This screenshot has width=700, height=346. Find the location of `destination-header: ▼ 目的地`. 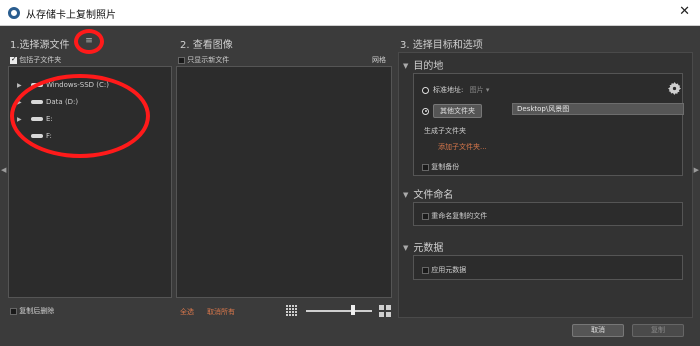

destination-header: ▼ 目的地 is located at coordinates (423, 64).